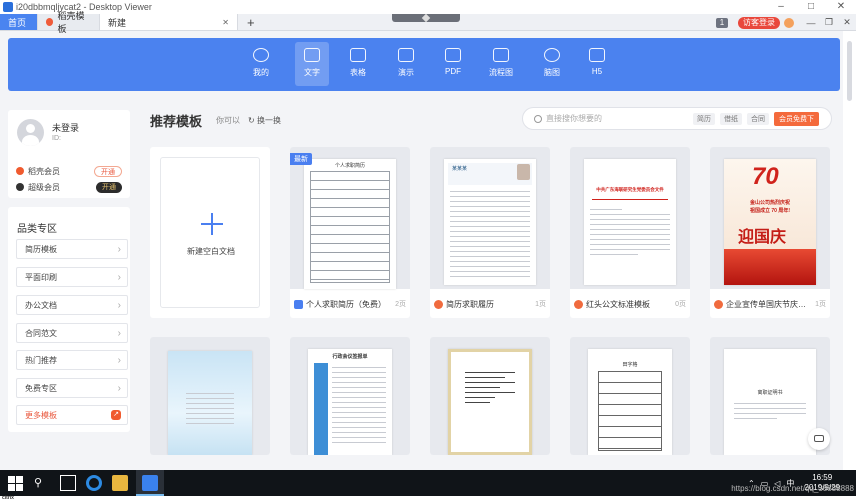  Describe the element at coordinates (228, 120) in the screenshot. I see `maybe-label: 你可以` at that location.